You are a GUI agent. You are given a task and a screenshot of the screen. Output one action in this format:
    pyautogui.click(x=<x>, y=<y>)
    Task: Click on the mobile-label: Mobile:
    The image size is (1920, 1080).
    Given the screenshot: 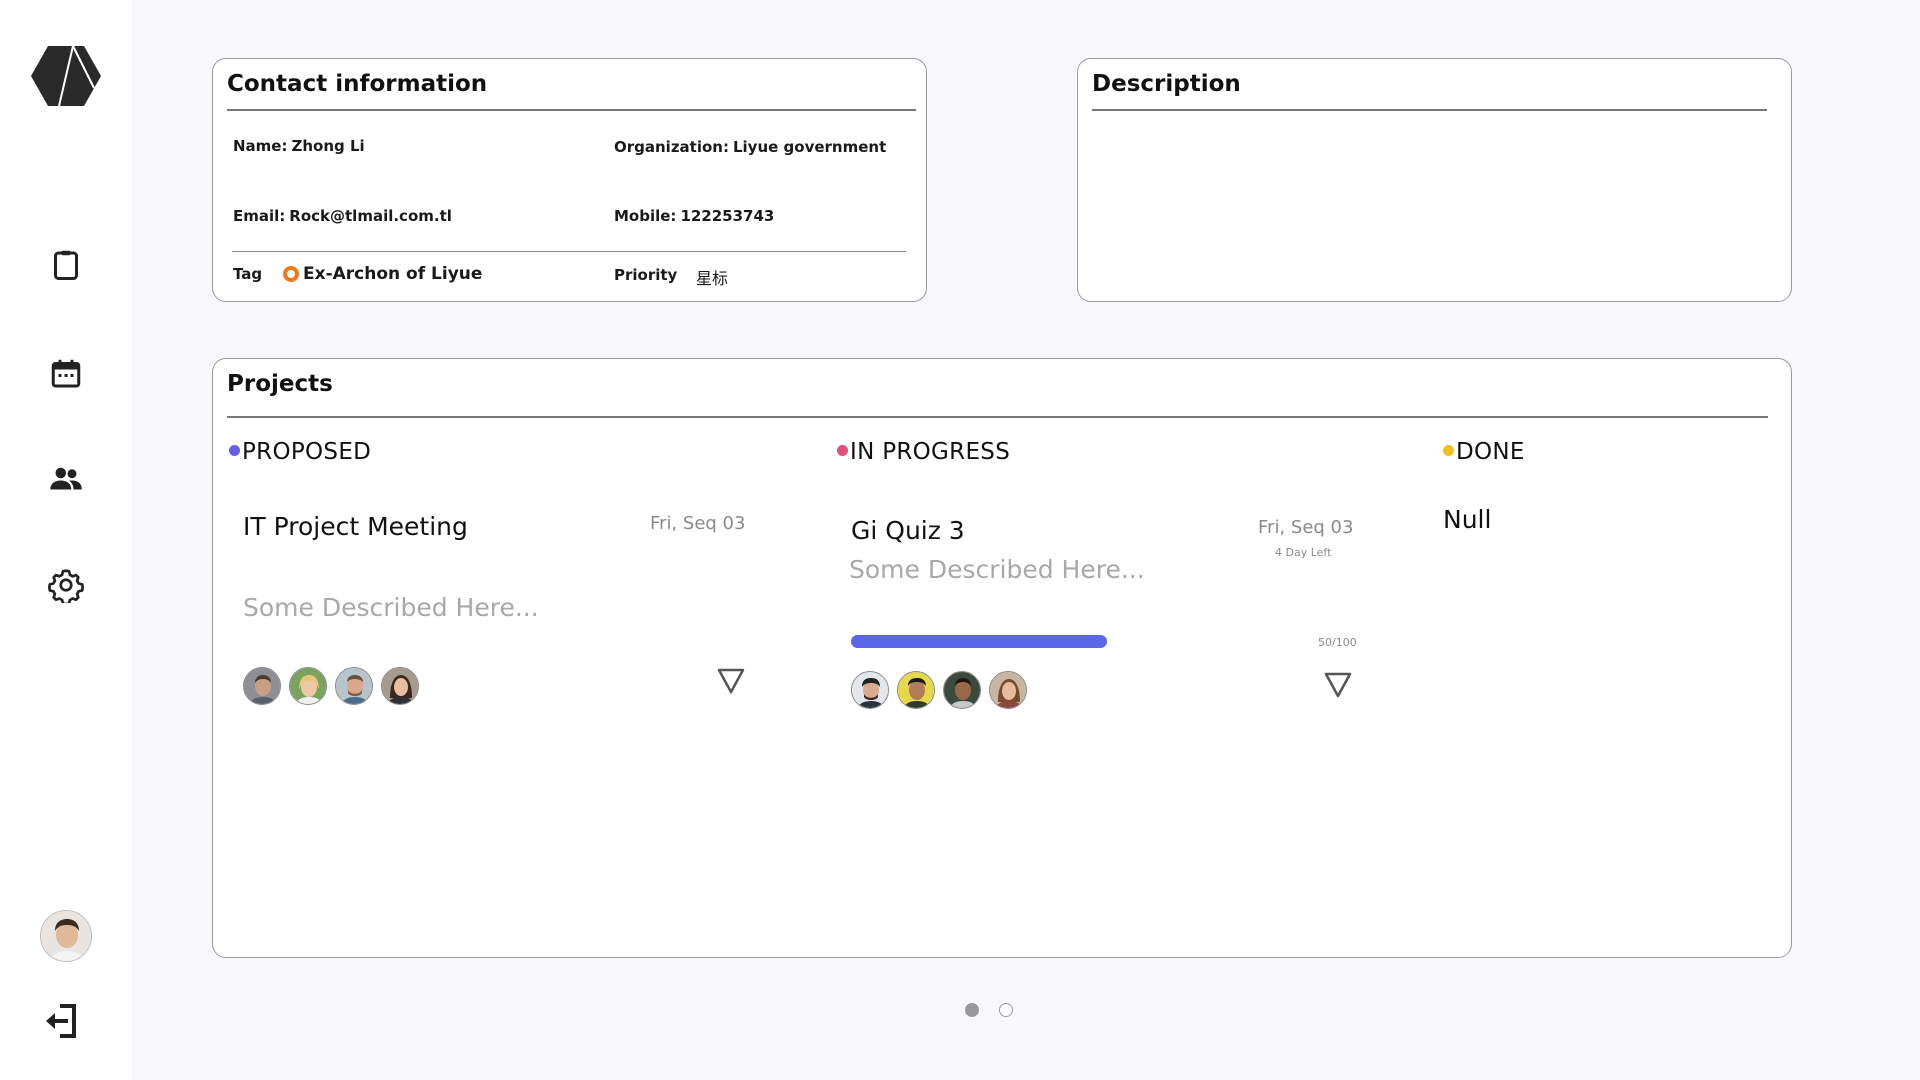 What is the action you would take?
    pyautogui.click(x=645, y=216)
    